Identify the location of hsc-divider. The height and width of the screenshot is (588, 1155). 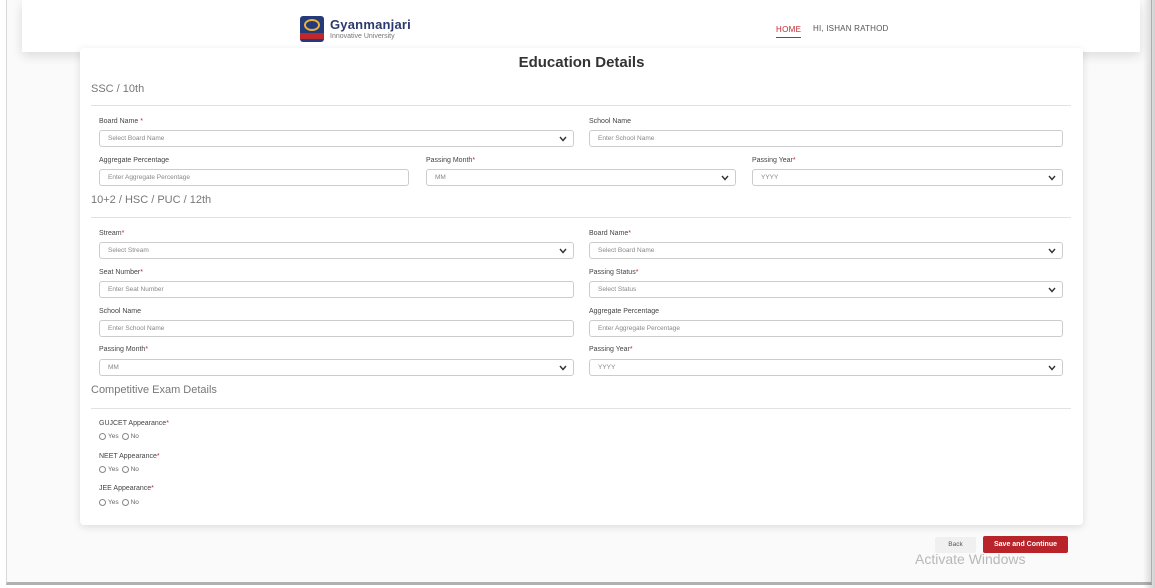
(581, 217).